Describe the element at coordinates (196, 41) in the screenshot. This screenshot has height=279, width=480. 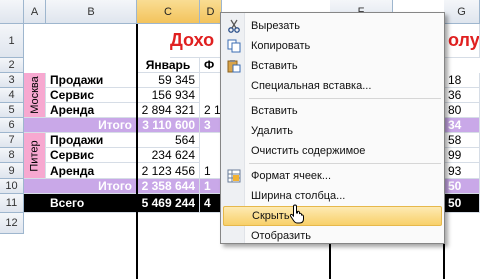
I see `title-cell: Дохо` at that location.